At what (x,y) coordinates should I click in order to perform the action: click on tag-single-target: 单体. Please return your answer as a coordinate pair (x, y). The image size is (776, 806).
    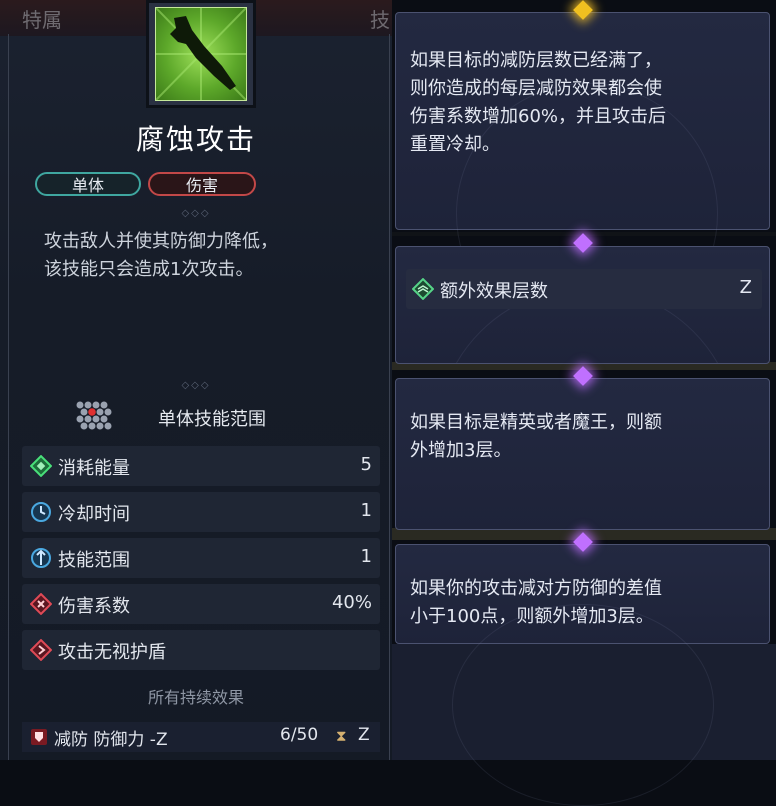
    Looking at the image, I should click on (88, 184).